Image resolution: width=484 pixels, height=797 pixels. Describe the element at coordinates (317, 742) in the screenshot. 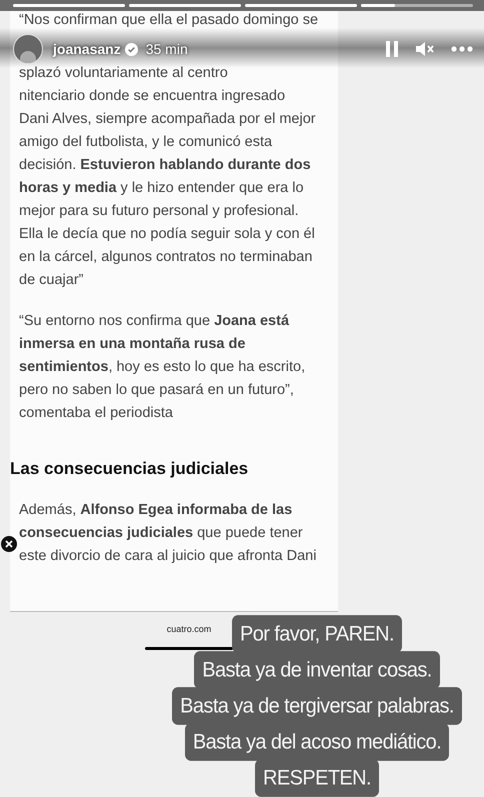

I see `text-sticker: Basta ya del acoso mediático.` at that location.